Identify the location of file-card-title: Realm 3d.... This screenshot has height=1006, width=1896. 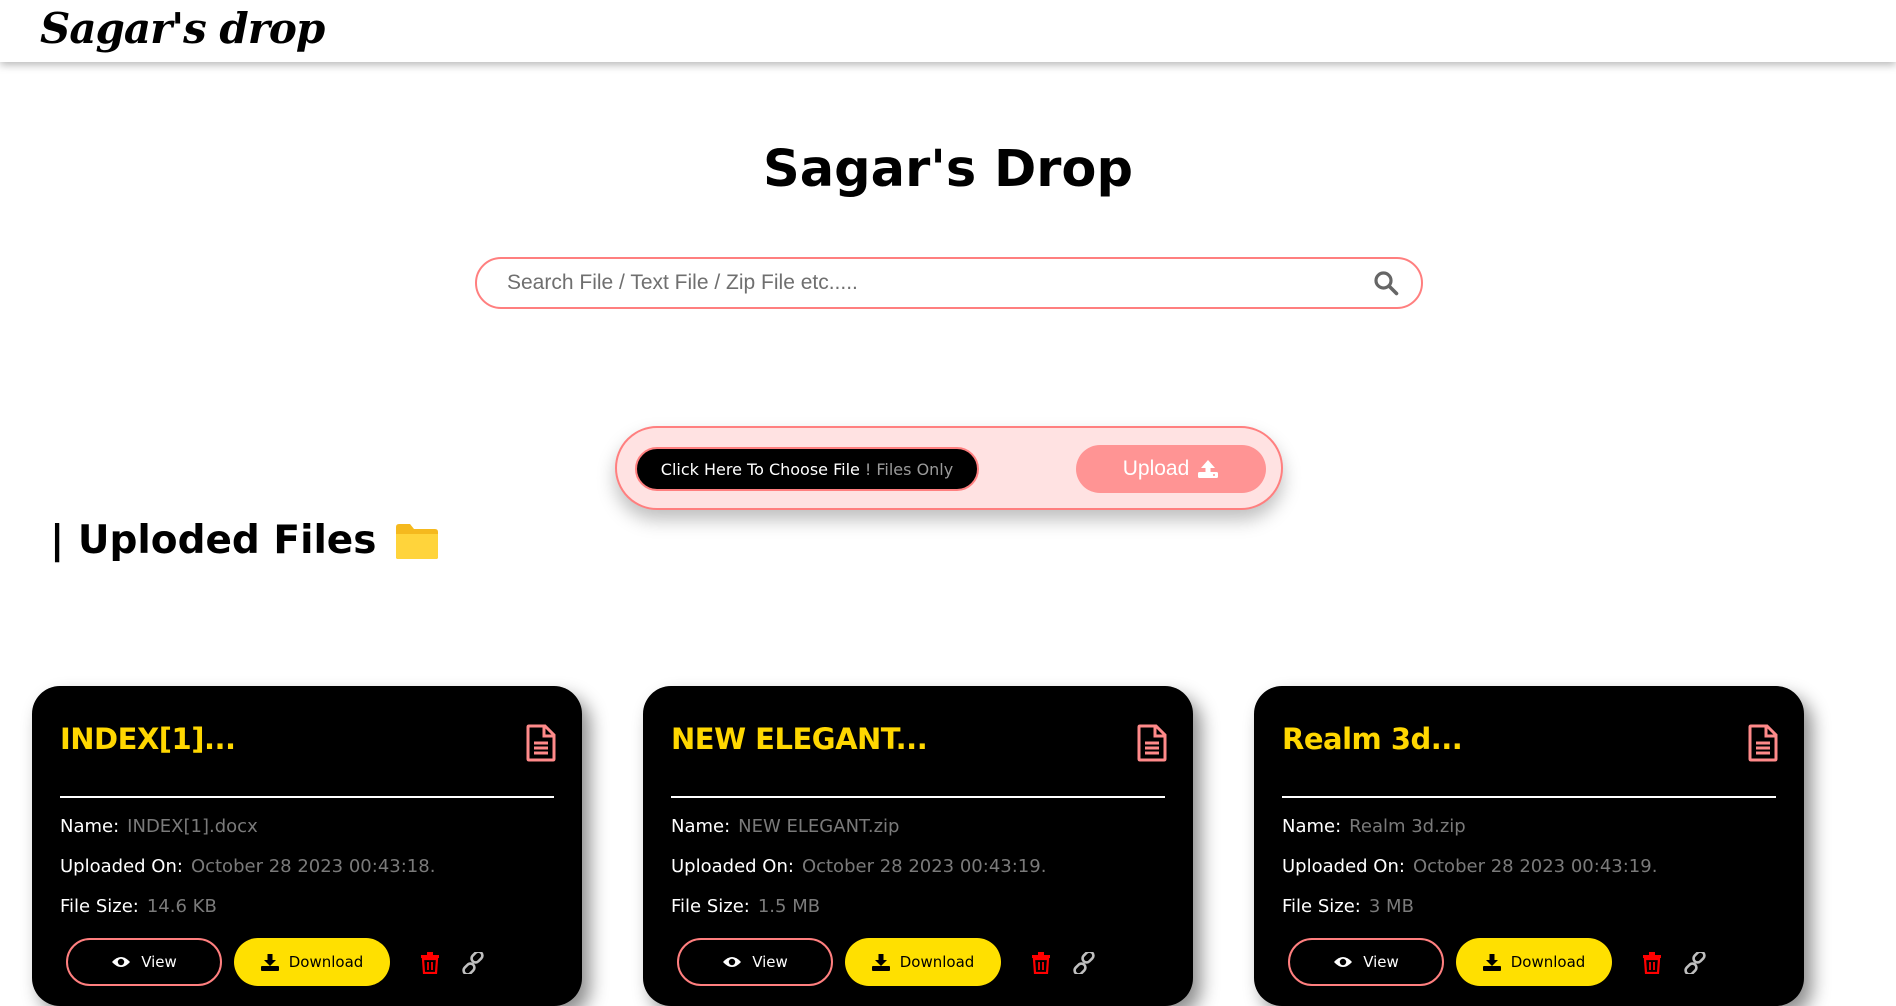
(1372, 739).